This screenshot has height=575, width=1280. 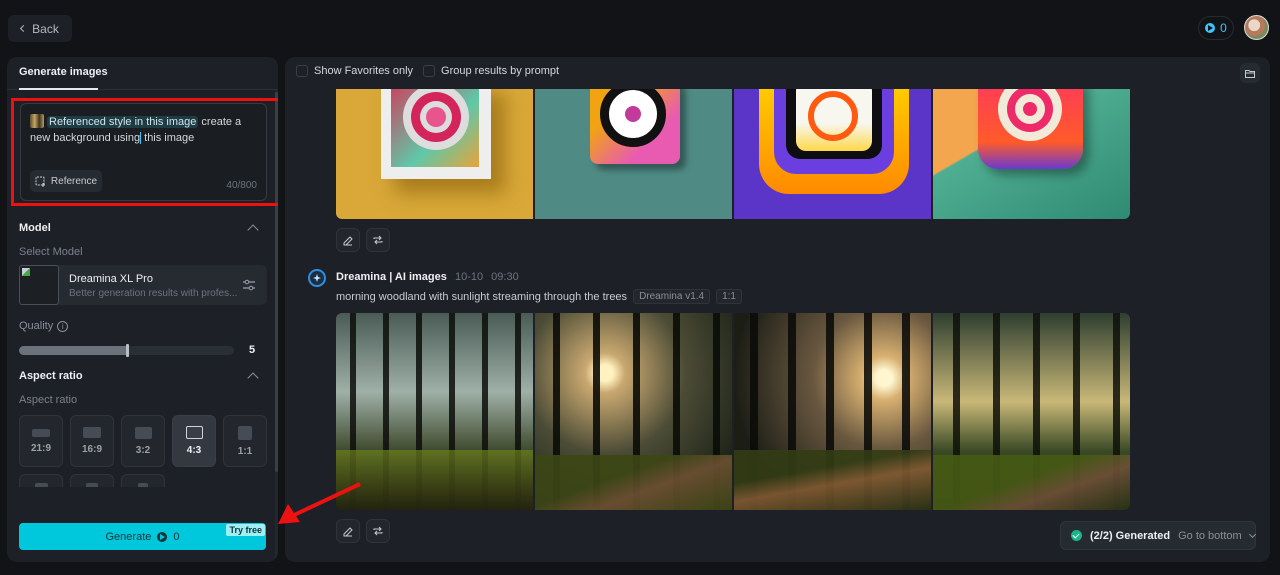 What do you see at coordinates (143, 450) in the screenshot?
I see `aspect-ratio-label: 3:2` at bounding box center [143, 450].